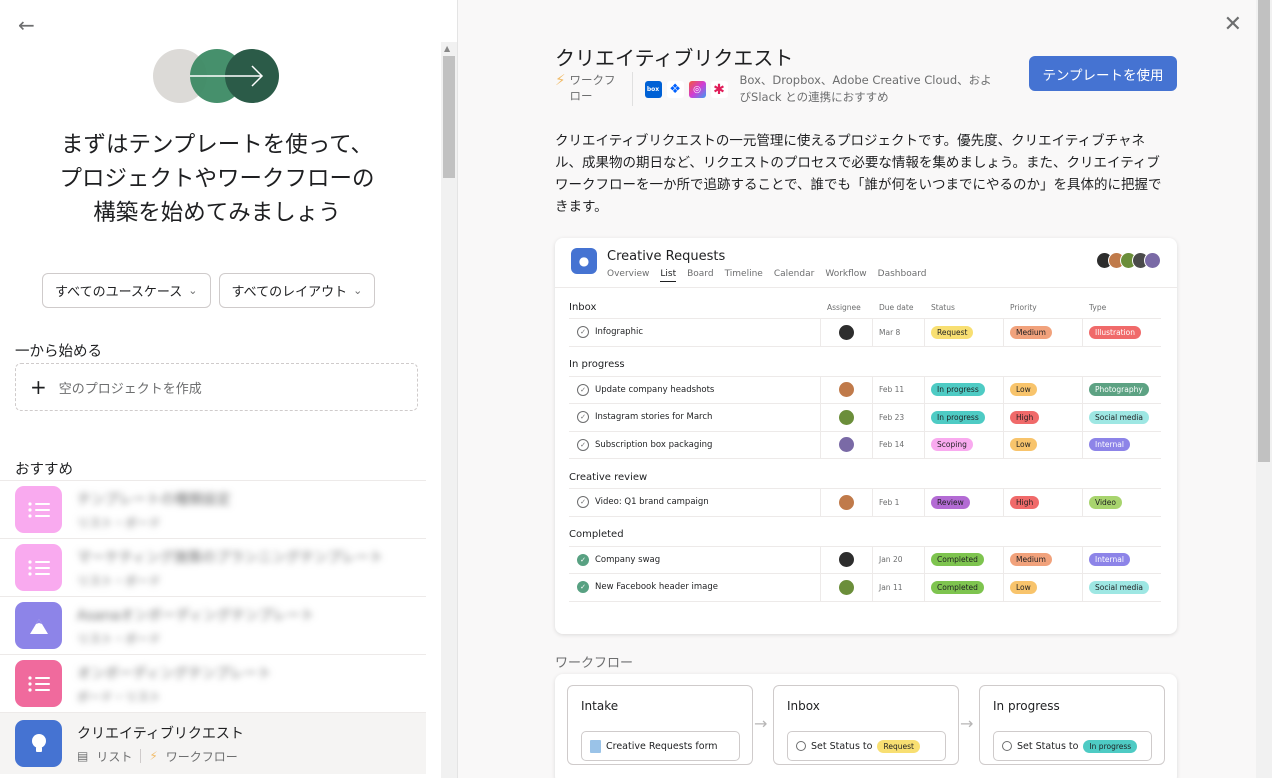 This screenshot has width=1272, height=778. What do you see at coordinates (654, 417) in the screenshot?
I see `task-name: Instagram stories for March` at bounding box center [654, 417].